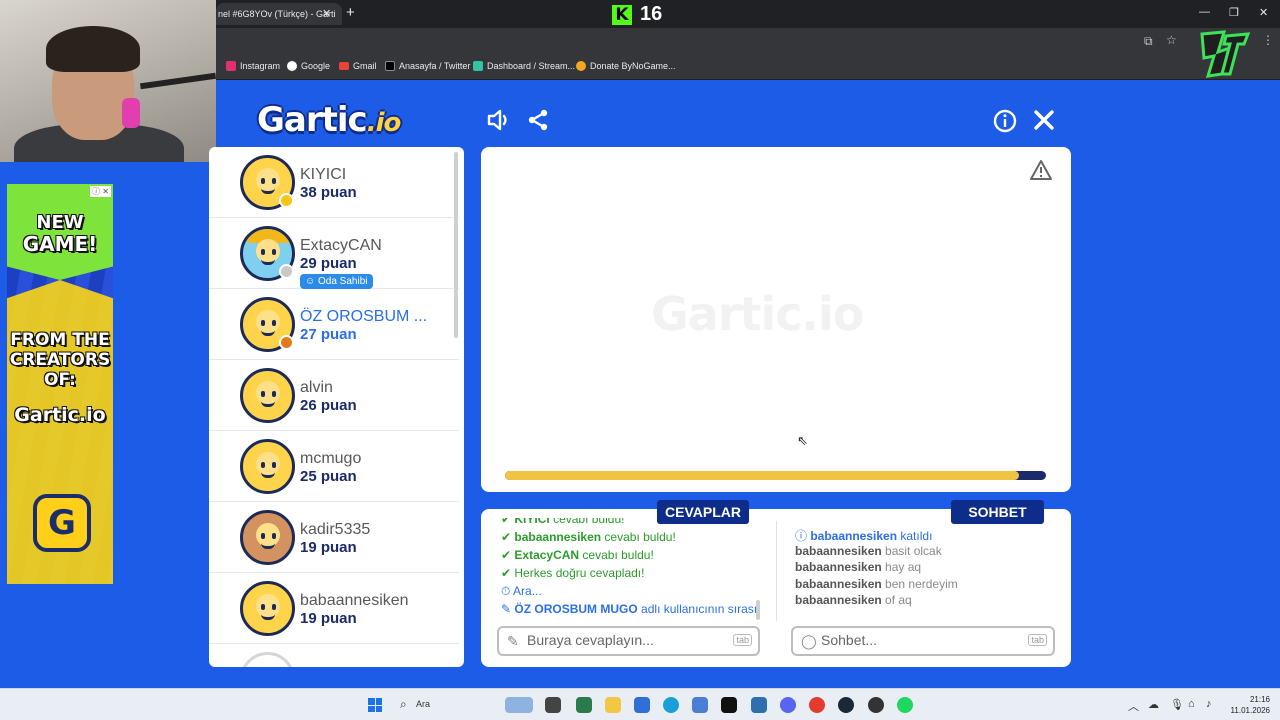 The image size is (1280, 720). Describe the element at coordinates (60, 222) in the screenshot. I see `ad-text-new: NEW` at that location.